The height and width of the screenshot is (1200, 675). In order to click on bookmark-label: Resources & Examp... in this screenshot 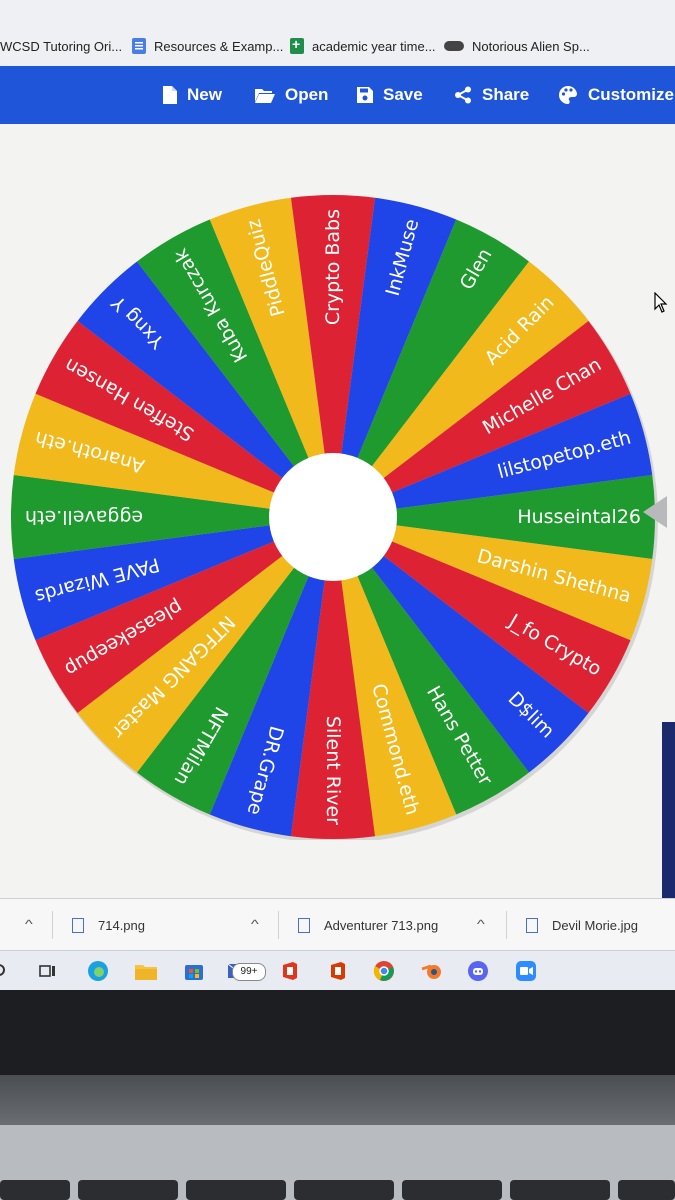, I will do `click(219, 46)`.